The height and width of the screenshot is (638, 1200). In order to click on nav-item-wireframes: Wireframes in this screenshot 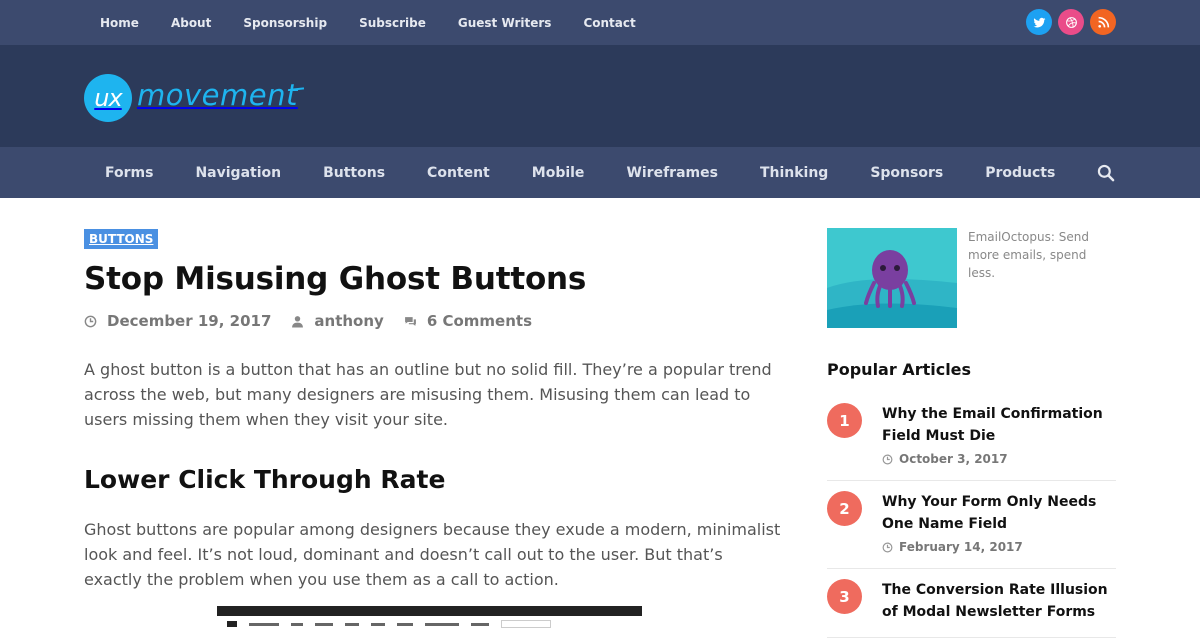, I will do `click(672, 173)`.